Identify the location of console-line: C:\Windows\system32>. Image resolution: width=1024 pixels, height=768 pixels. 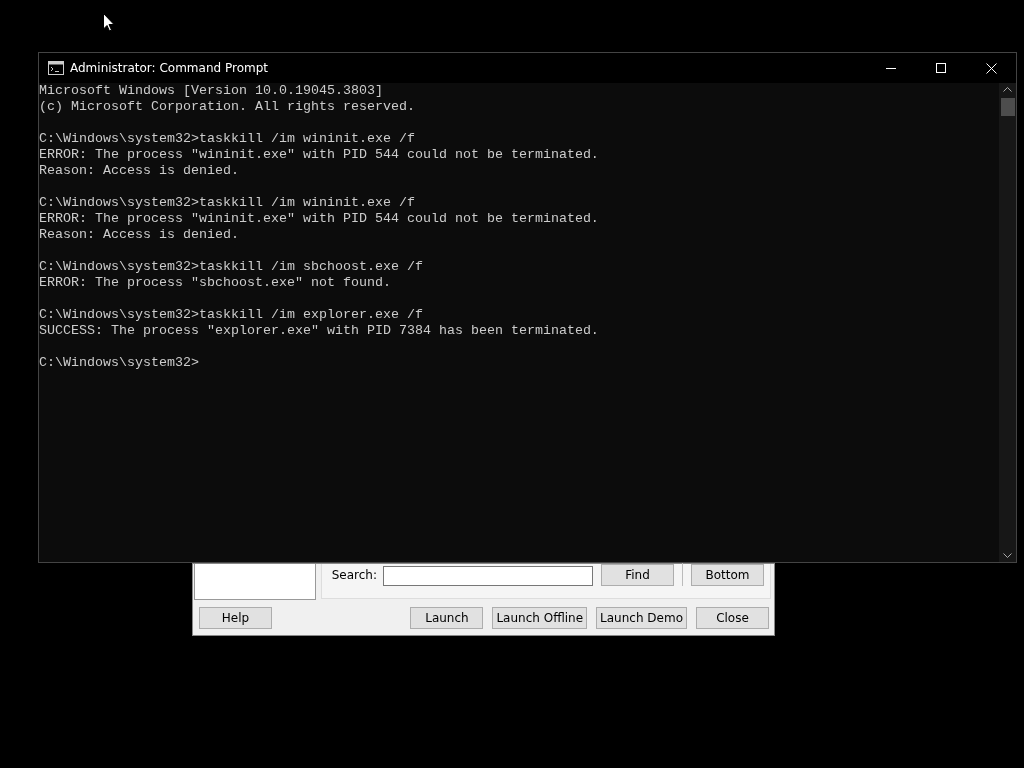
(119, 363).